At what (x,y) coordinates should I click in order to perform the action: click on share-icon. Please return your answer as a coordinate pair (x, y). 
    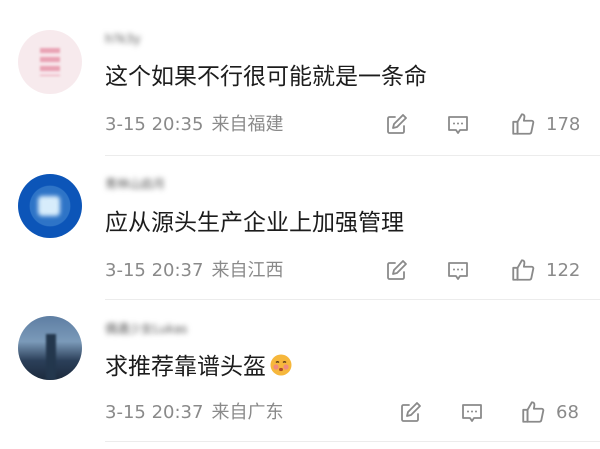
    Looking at the image, I should click on (410, 413).